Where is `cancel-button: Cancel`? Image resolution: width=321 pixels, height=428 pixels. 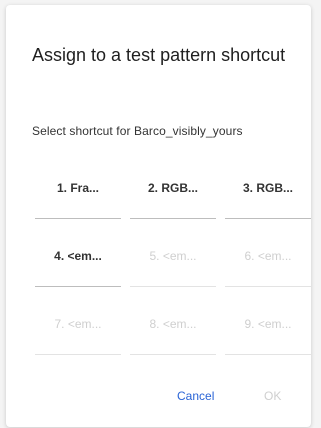 cancel-button: Cancel is located at coordinates (195, 396).